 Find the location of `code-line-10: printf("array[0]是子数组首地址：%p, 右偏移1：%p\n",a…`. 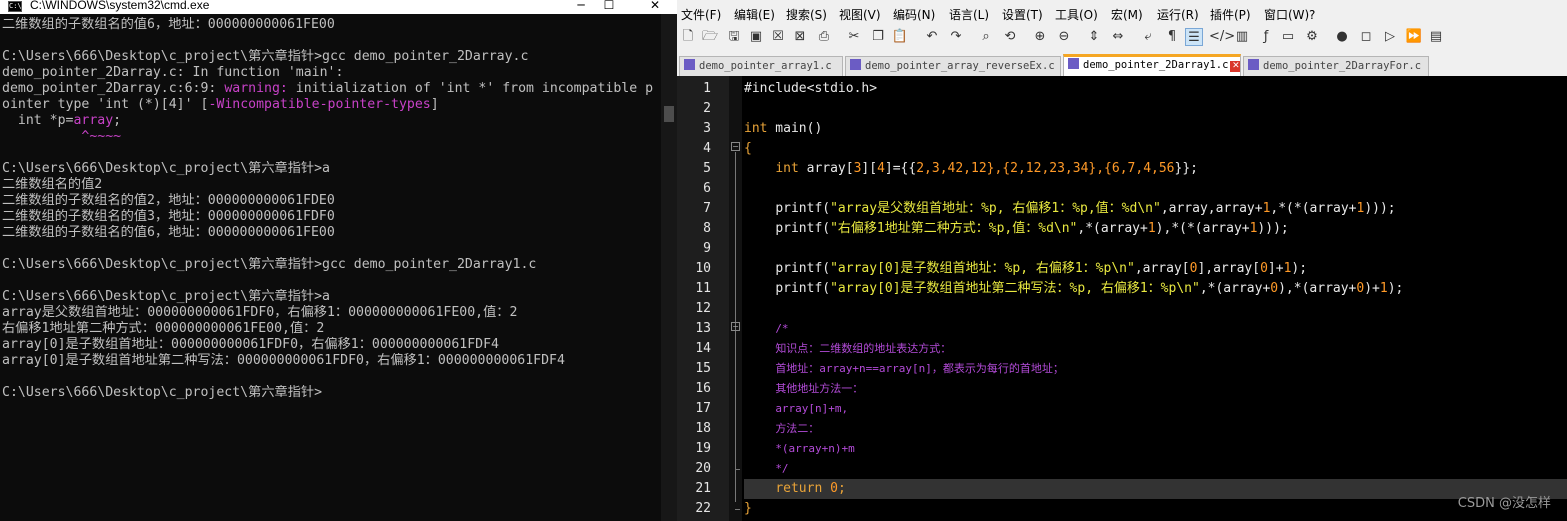

code-line-10: printf("array[0]是子数组首地址：%p, 右偏移1：%p\n",a… is located at coordinates (1155, 269).